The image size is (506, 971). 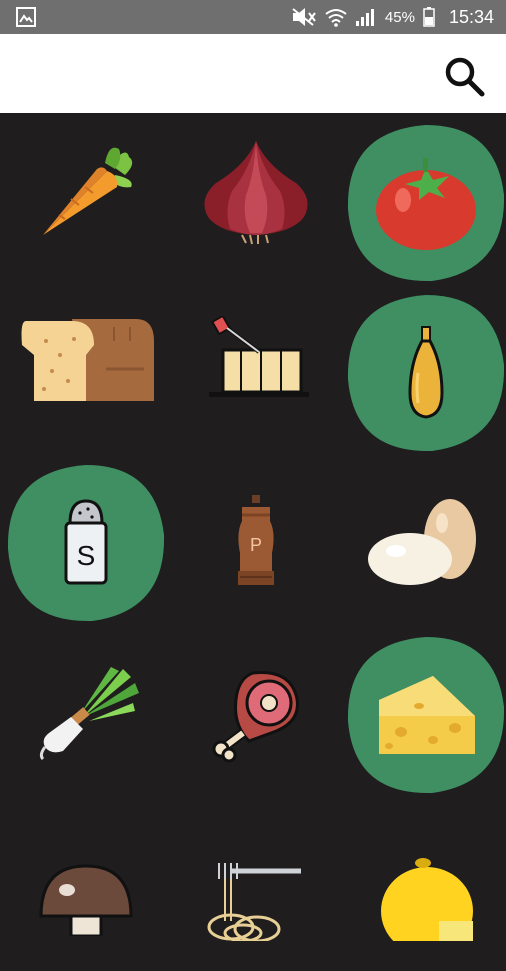 What do you see at coordinates (259, 356) in the screenshot?
I see `butter-icon` at bounding box center [259, 356].